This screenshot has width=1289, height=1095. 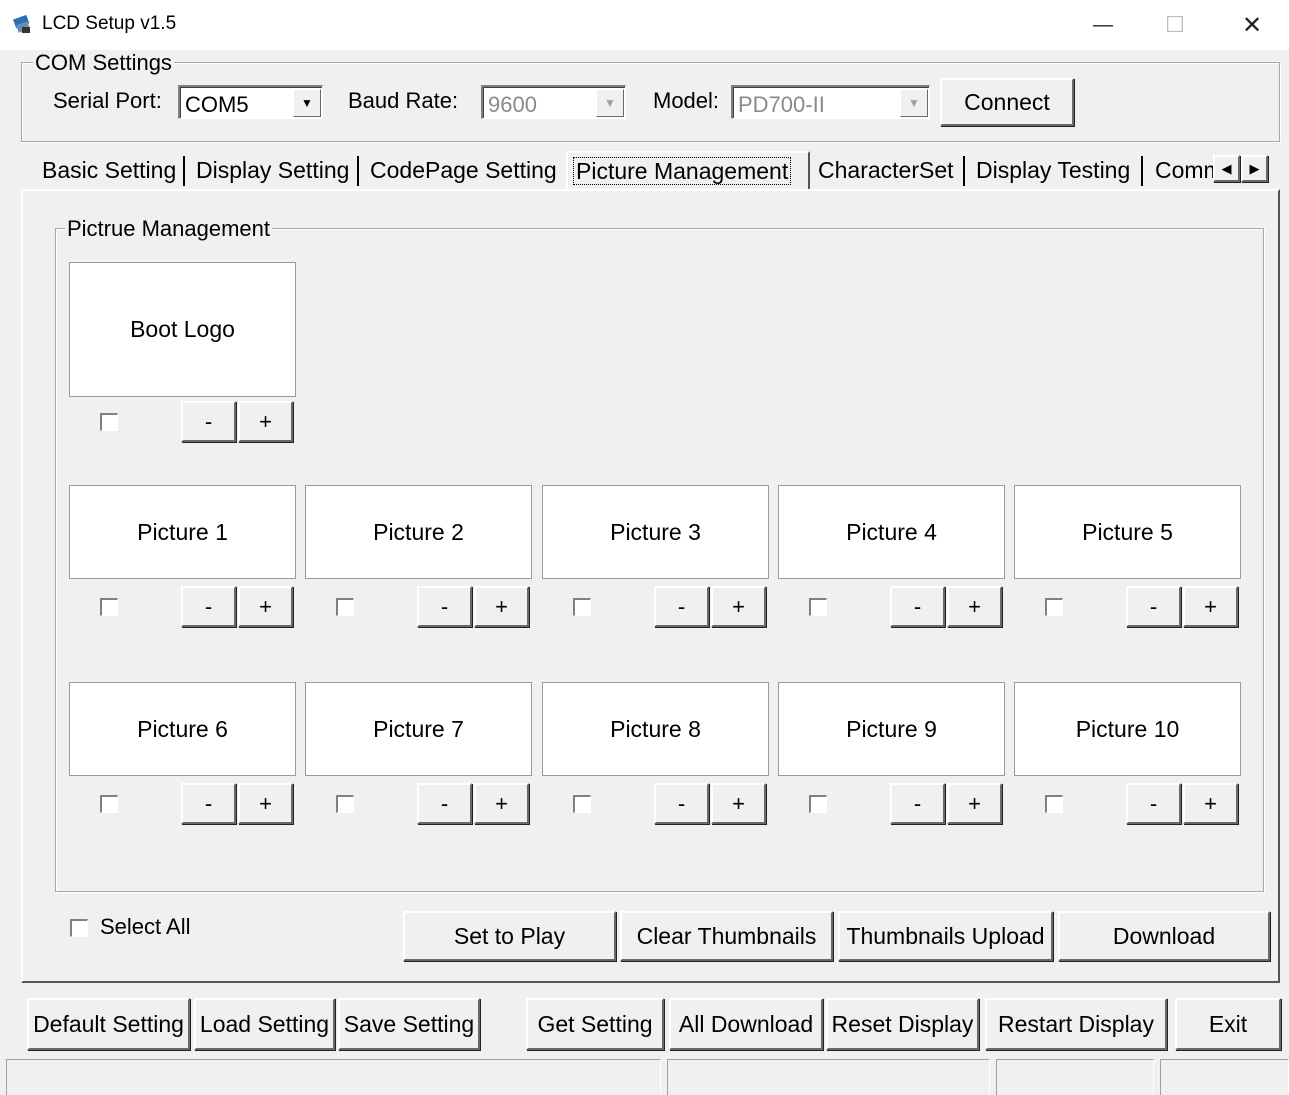 I want to click on picture-3-checkbox, so click(x=582, y=607).